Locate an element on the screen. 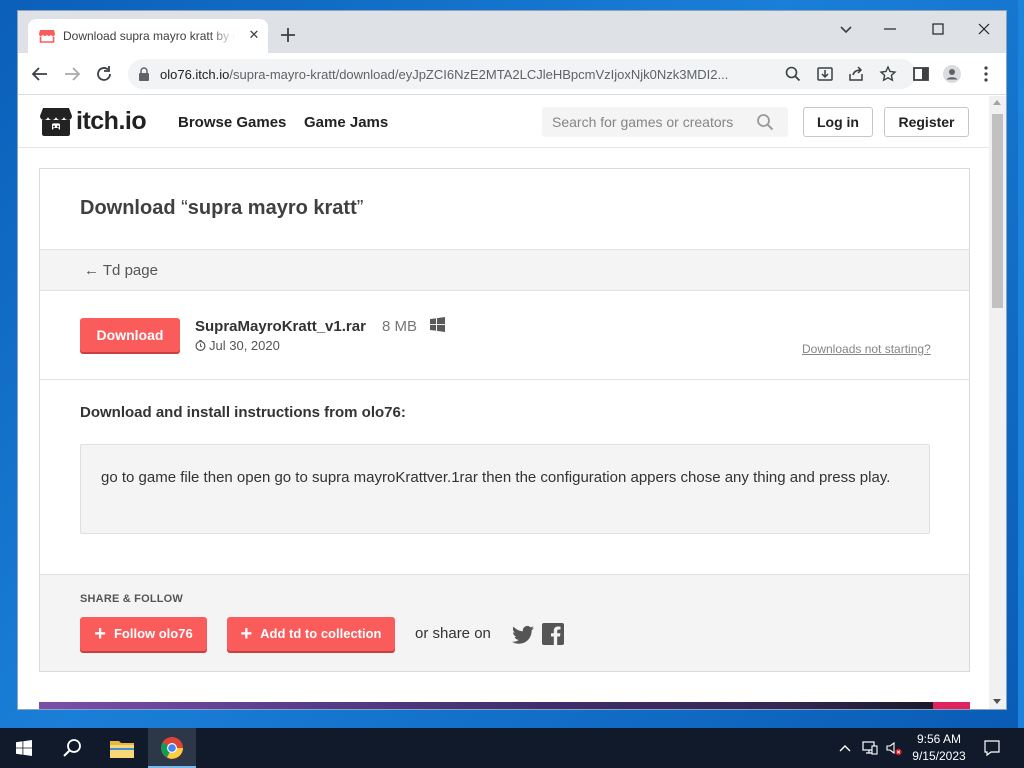 This screenshot has width=1024, height=768. file-date-text: Jul 30, 2020 is located at coordinates (244, 345).